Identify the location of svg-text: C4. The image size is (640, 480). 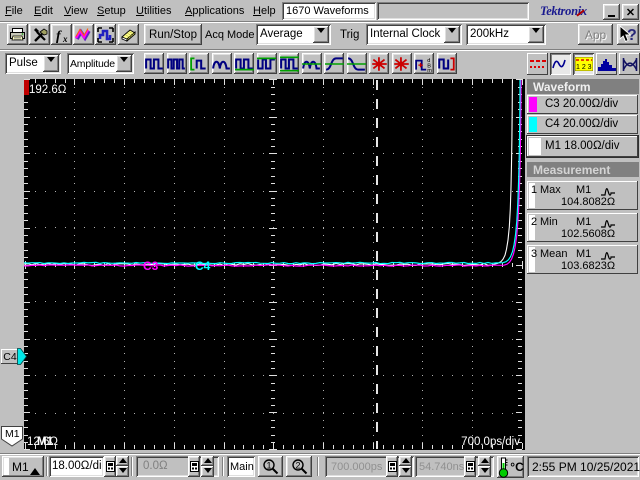
(203, 266).